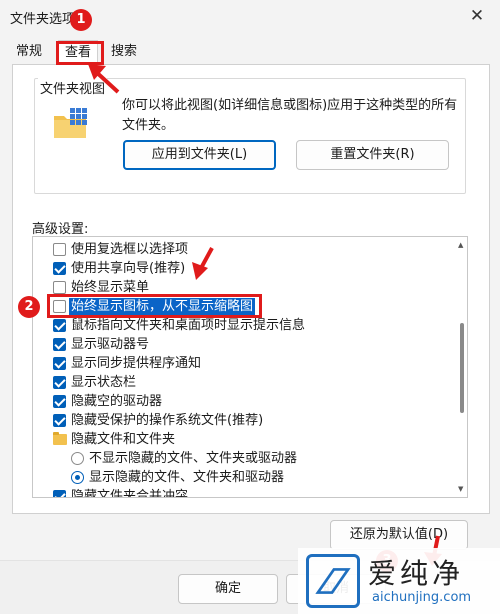 Image resolution: width=500 pixels, height=614 pixels. I want to click on watermark-title: 爱纯净, so click(416, 573).